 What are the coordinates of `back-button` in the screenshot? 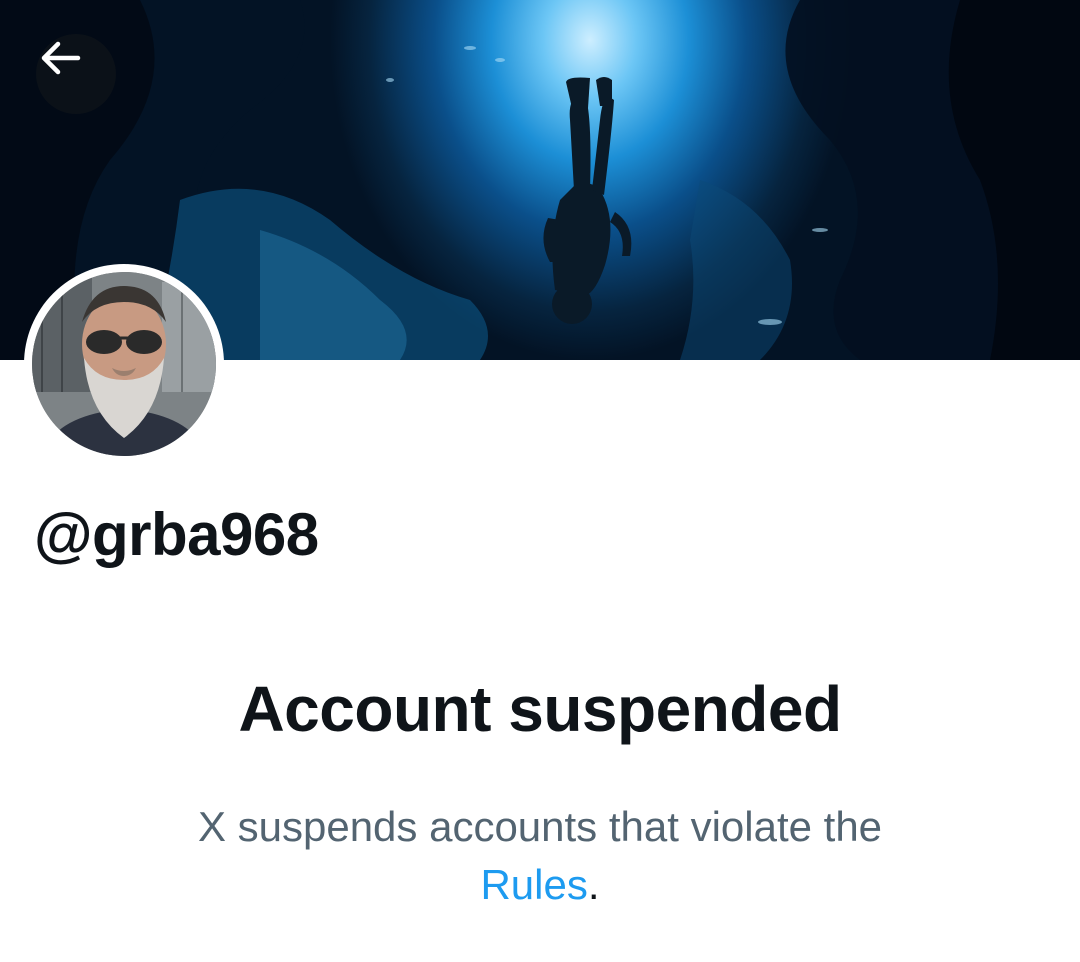 It's located at (76, 74).